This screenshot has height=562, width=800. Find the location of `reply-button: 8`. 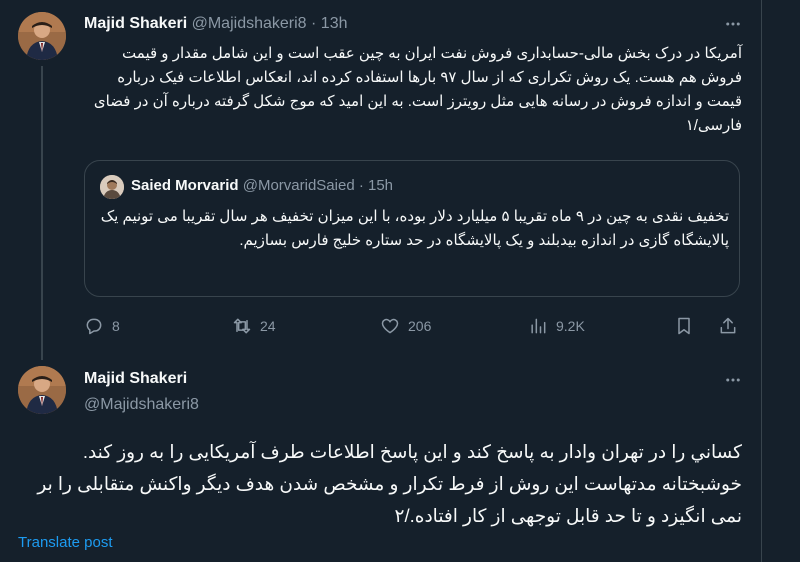

reply-button: 8 is located at coordinates (102, 326).